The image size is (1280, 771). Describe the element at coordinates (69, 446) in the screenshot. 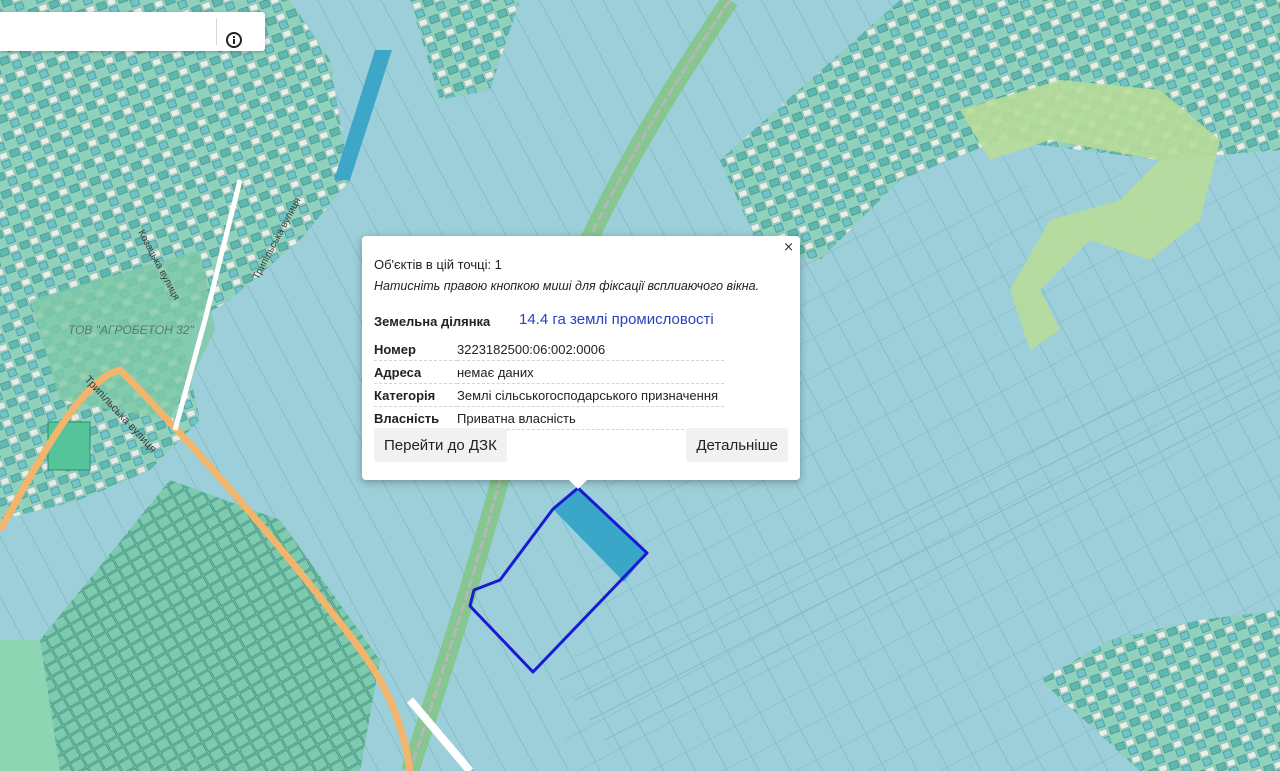

I see `sports-field` at that location.